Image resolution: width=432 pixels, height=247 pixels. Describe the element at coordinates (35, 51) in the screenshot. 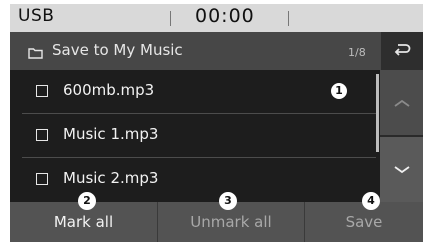

I see `folder-icon` at that location.